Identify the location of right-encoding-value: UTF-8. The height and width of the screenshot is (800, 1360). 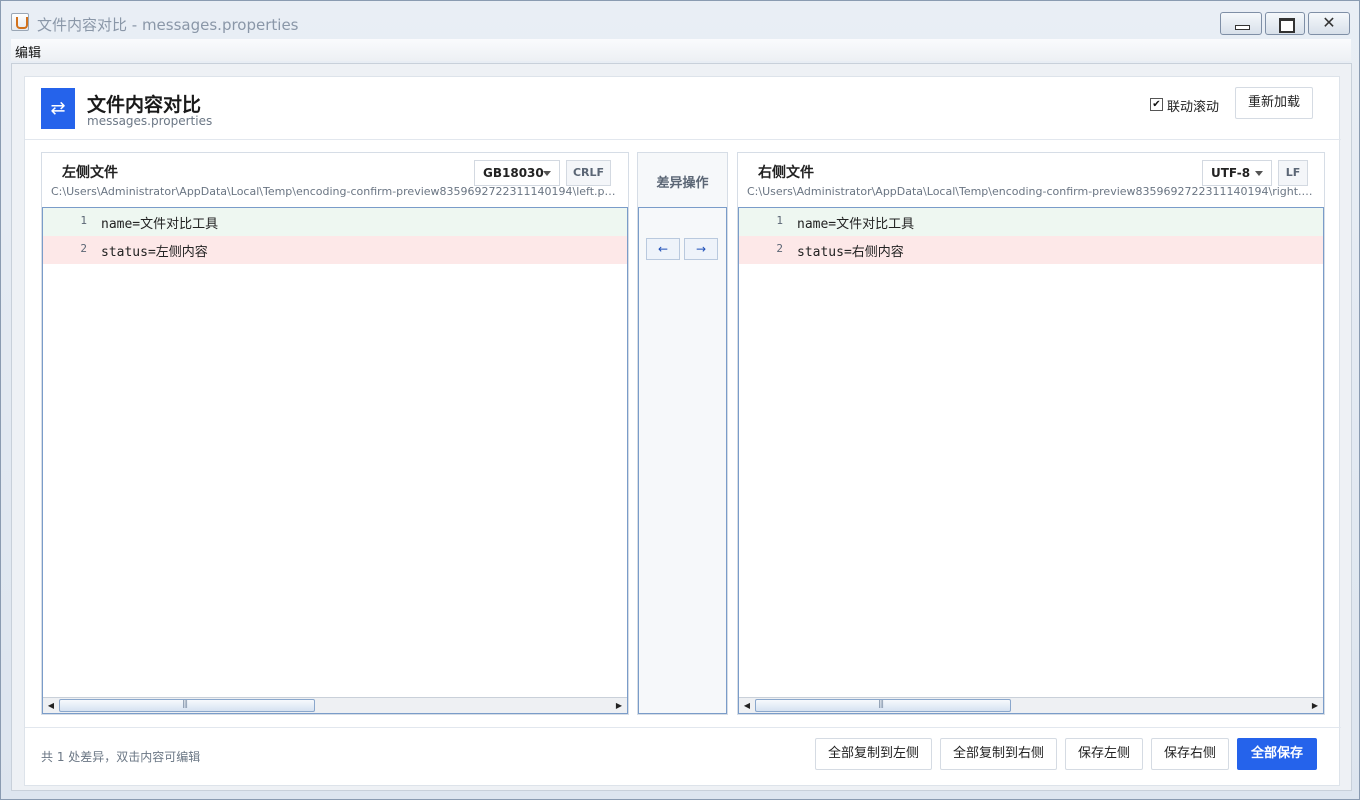
(1231, 173).